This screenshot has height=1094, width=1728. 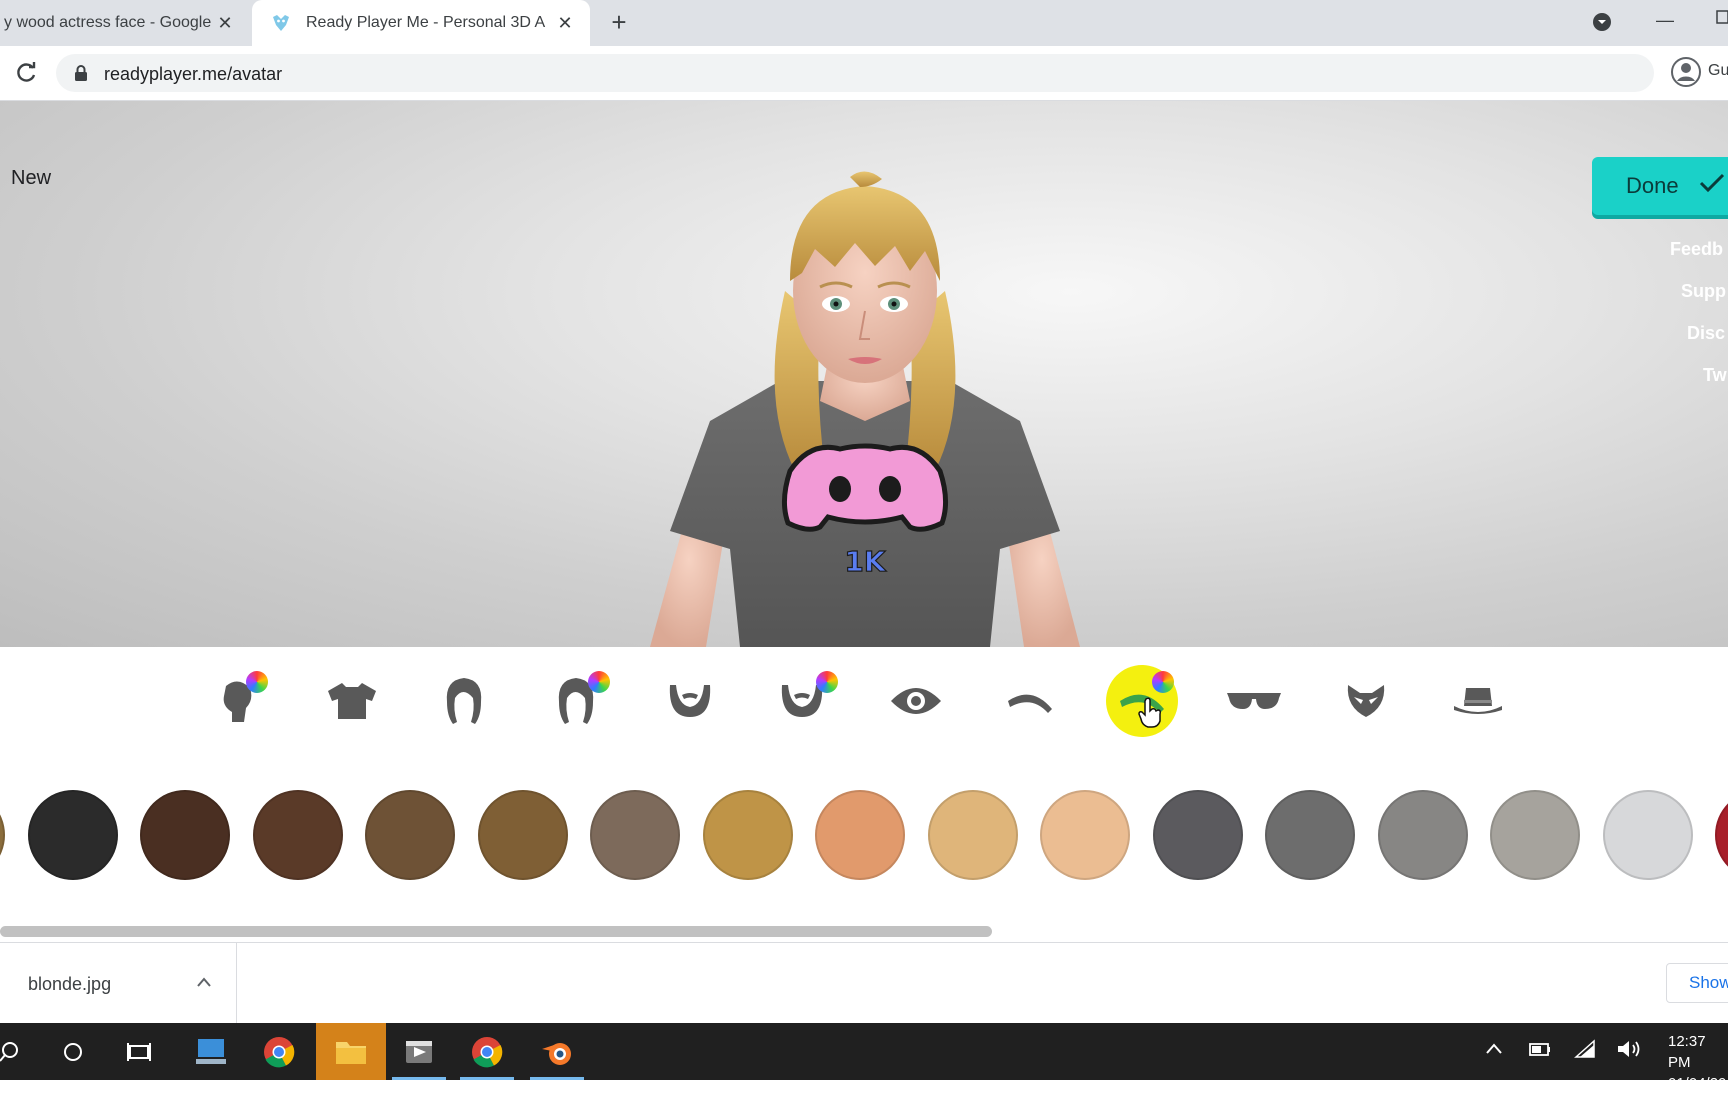 What do you see at coordinates (108, 22) in the screenshot?
I see `tab-title: y wood actress face - Google` at bounding box center [108, 22].